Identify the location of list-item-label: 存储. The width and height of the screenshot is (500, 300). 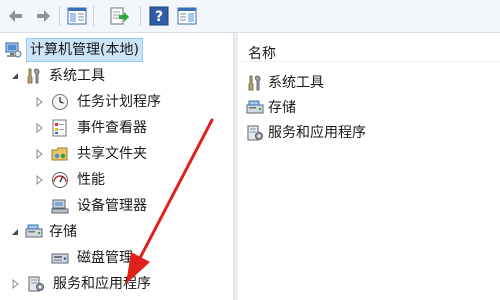
(282, 108).